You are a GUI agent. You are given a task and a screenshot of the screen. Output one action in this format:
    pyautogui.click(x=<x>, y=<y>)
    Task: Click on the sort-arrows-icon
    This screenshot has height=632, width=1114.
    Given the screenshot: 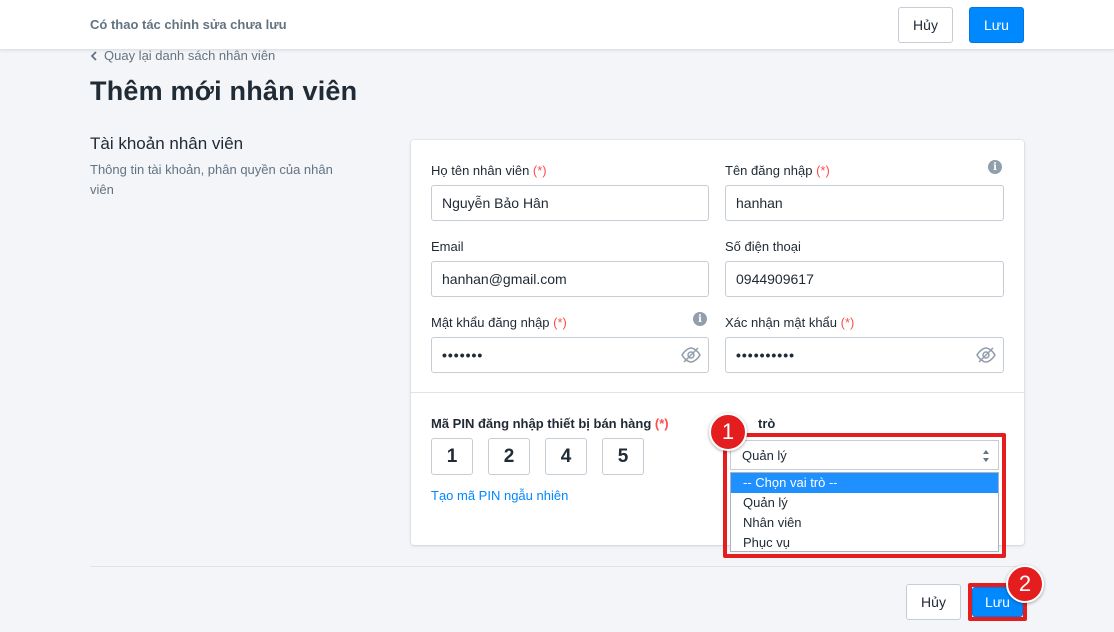 What is the action you would take?
    pyautogui.click(x=986, y=456)
    